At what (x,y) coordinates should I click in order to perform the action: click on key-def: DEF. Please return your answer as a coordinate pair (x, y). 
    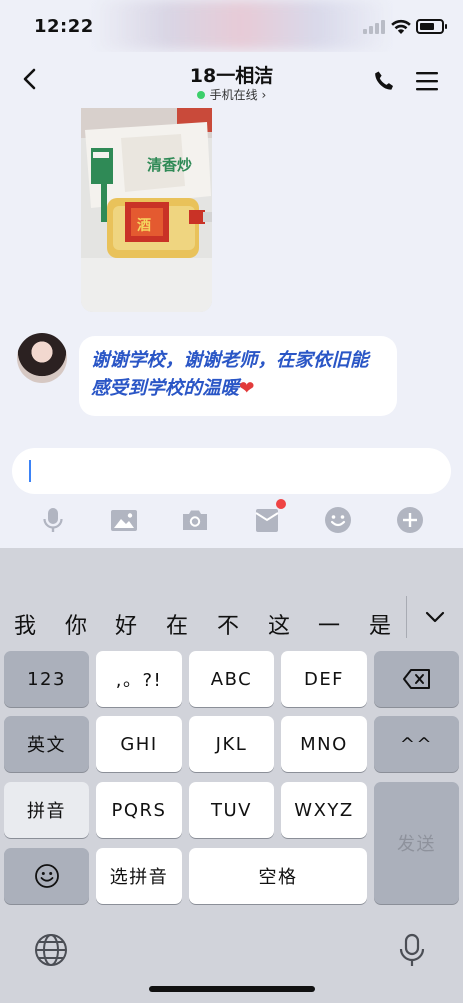
    Looking at the image, I should click on (324, 679).